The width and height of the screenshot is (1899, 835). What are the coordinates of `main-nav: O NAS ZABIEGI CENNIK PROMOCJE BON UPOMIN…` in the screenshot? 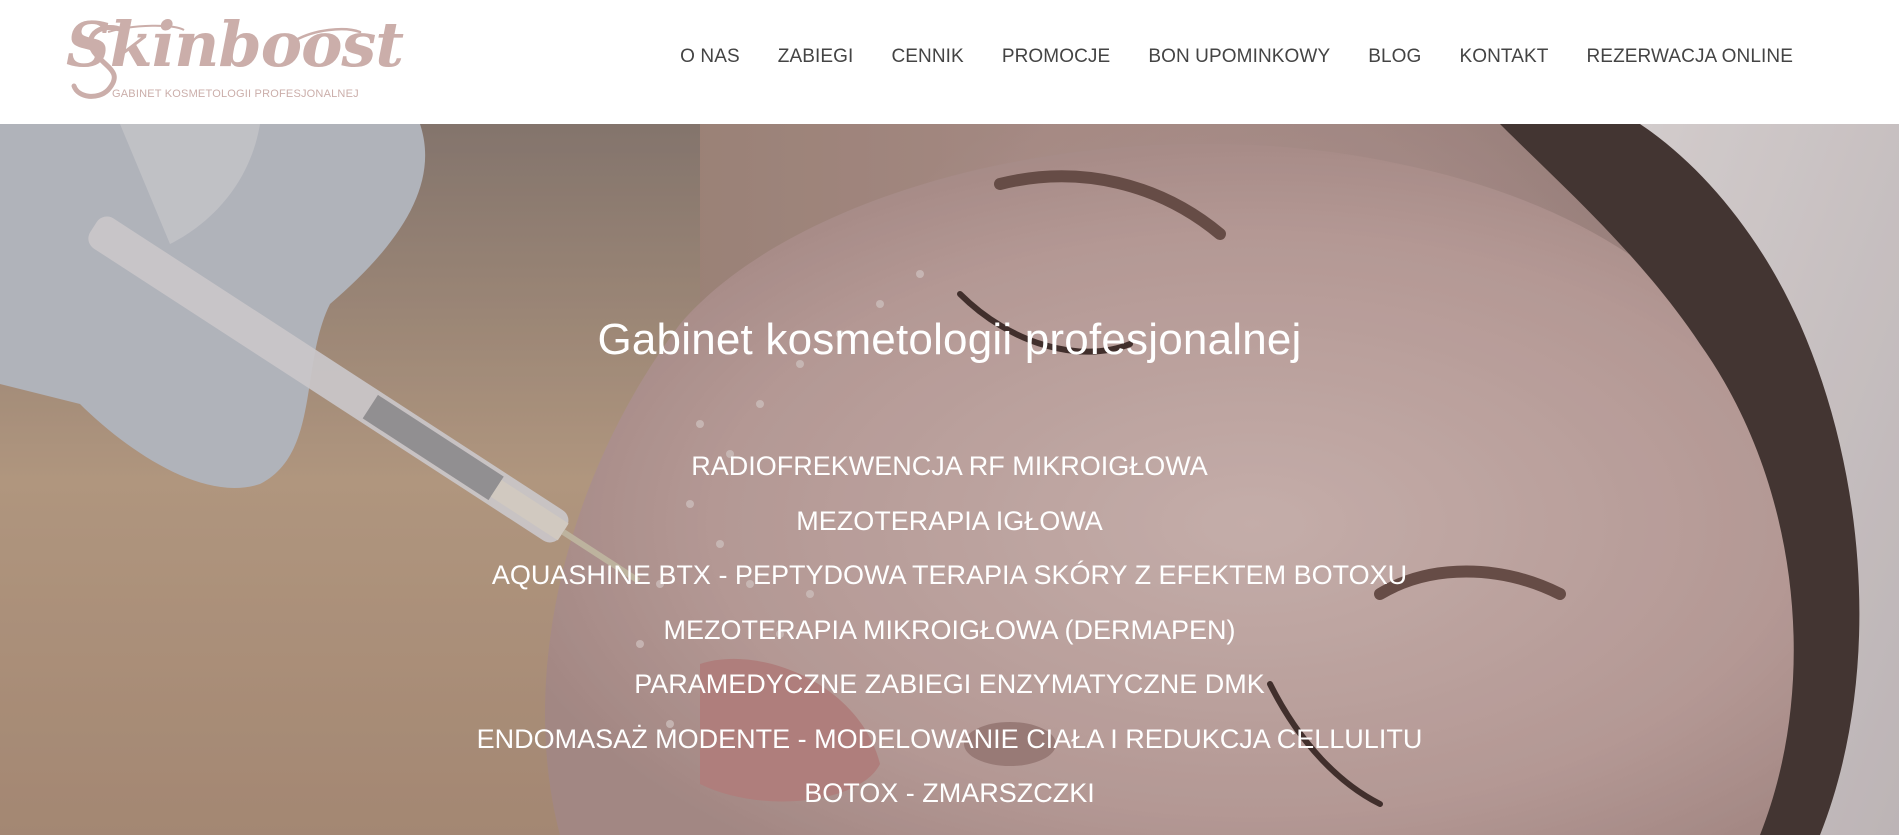 It's located at (1236, 57).